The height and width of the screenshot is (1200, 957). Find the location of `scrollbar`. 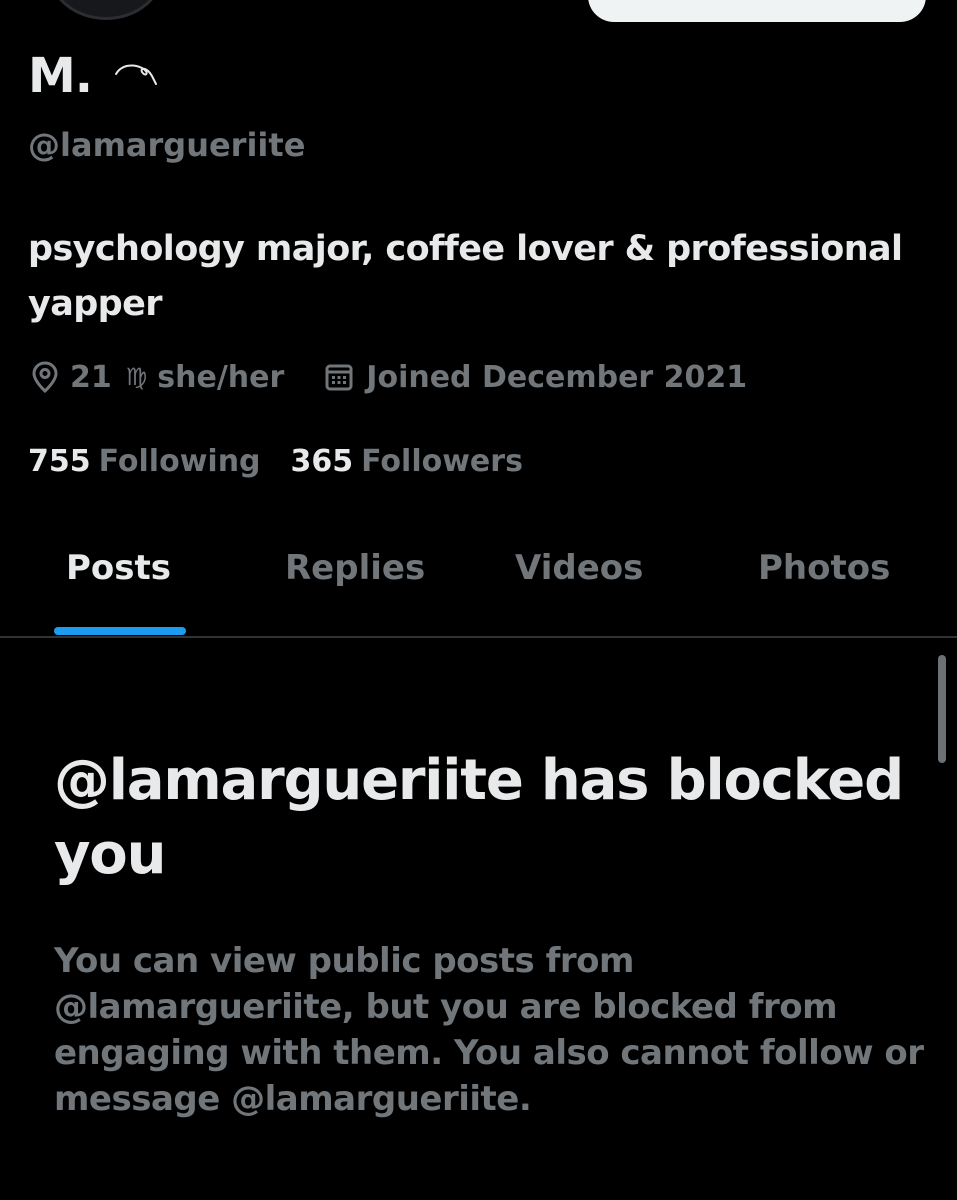

scrollbar is located at coordinates (942, 709).